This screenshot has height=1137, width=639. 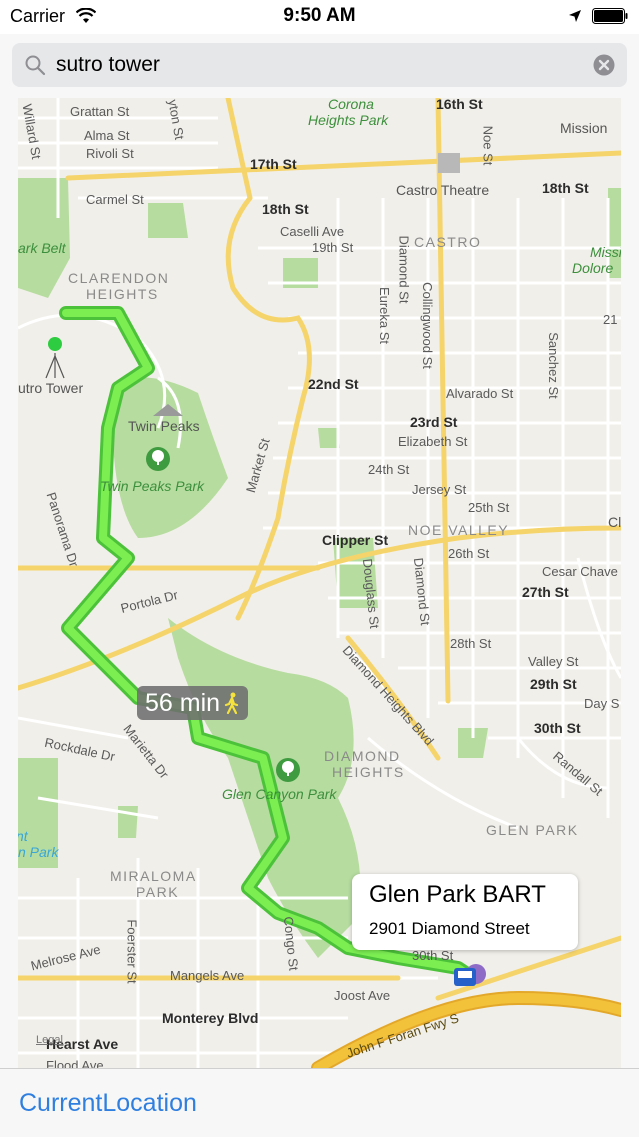 What do you see at coordinates (480, 393) in the screenshot?
I see `street-label: Alvarado St` at bounding box center [480, 393].